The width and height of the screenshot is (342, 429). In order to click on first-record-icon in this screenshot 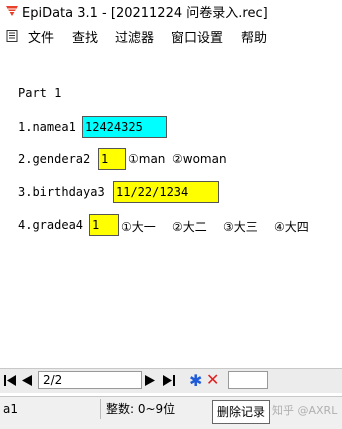, I will do `click(10, 380)`.